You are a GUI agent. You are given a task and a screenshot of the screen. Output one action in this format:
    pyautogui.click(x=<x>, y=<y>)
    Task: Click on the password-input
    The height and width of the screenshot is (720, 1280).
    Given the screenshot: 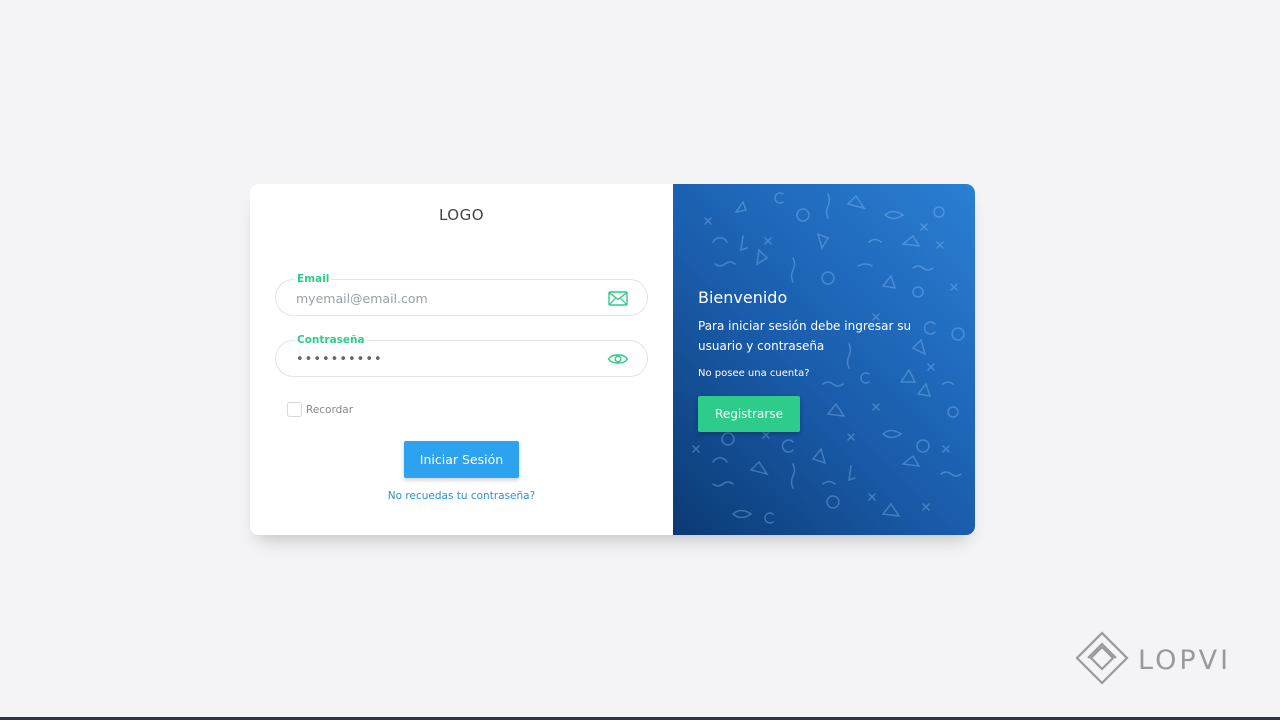 What is the action you would take?
    pyautogui.click(x=446, y=359)
    